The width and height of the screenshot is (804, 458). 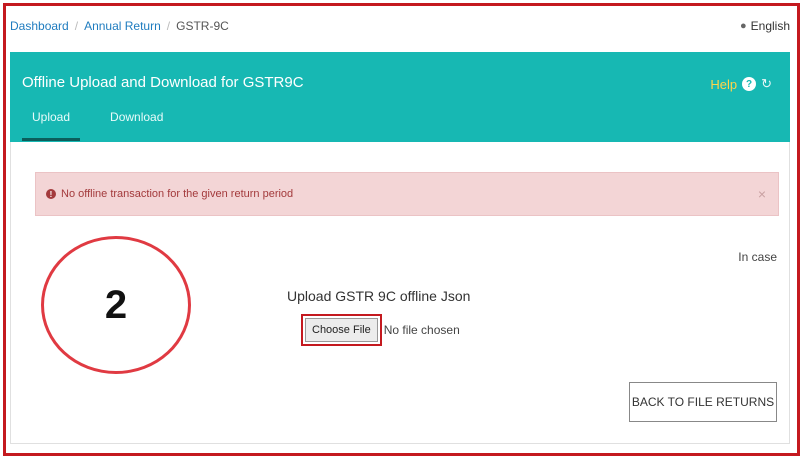 I want to click on choose-file-highlight: Choose File, so click(x=341, y=330).